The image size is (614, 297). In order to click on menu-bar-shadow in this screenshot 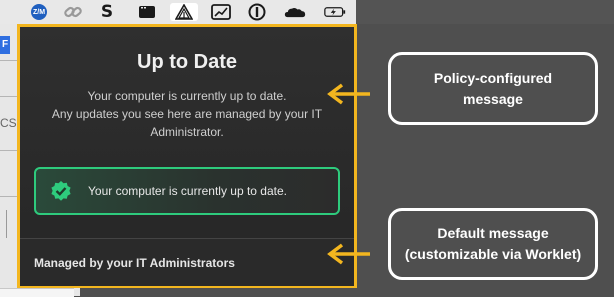, I will do `click(485, 12)`.